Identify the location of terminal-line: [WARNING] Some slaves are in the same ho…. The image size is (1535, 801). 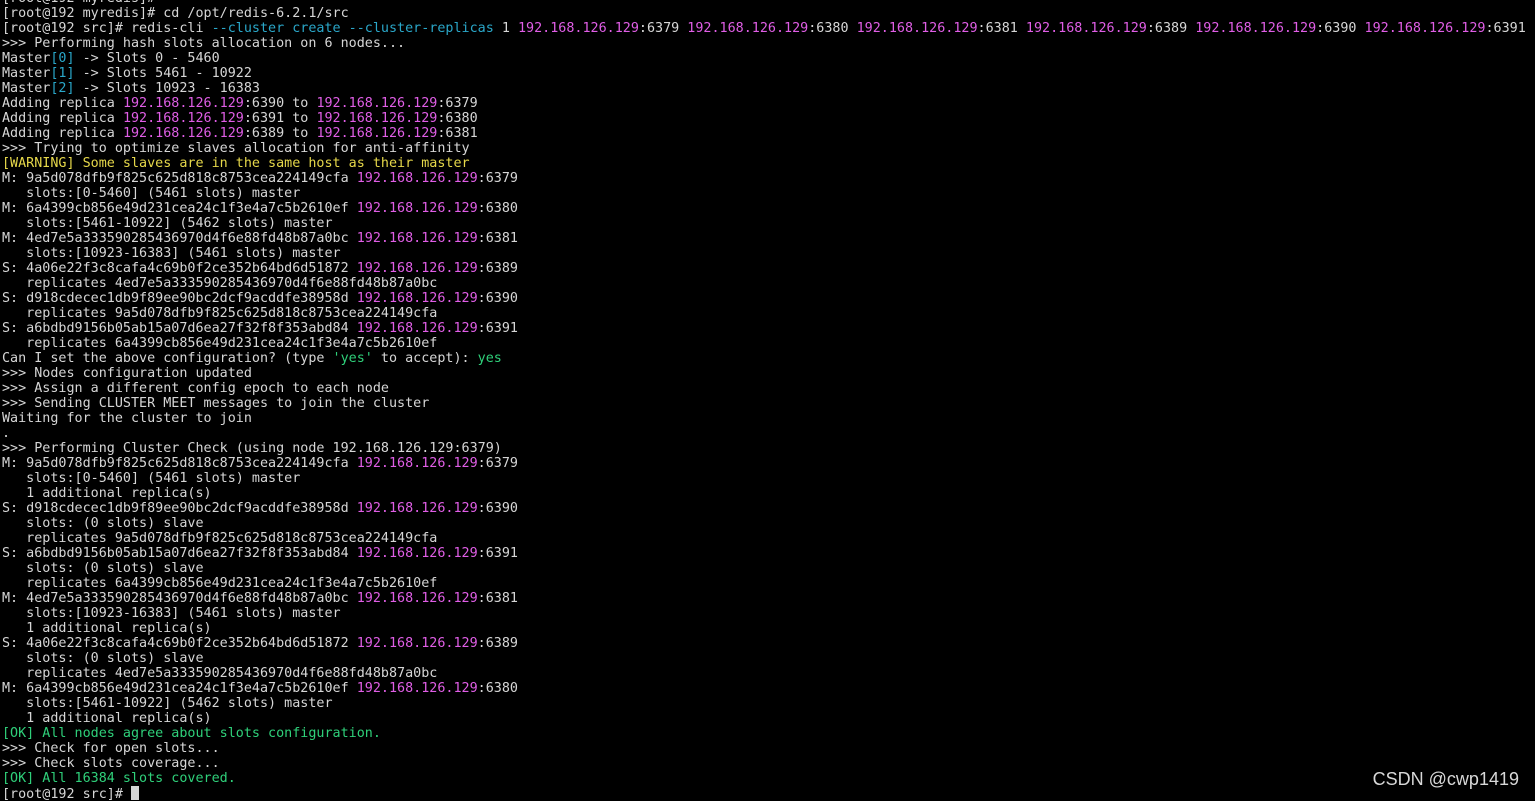
(767, 163).